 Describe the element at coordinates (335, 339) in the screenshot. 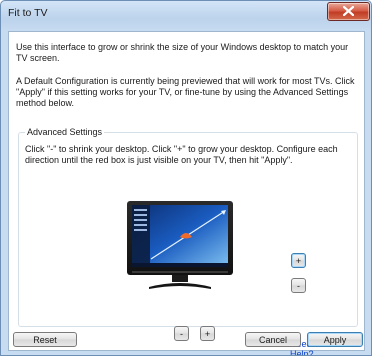

I see `apply-button: Apply` at that location.